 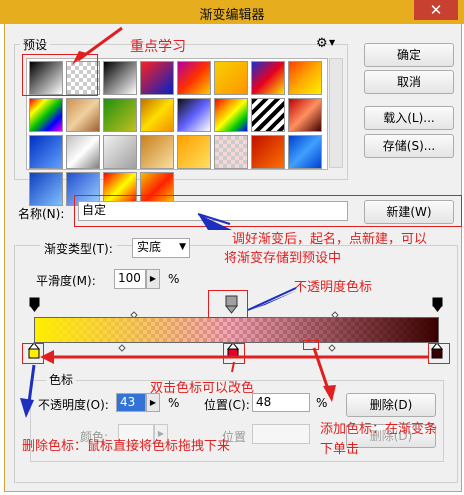 What do you see at coordinates (60, 75) in the screenshot?
I see `preset-highlight-box` at bounding box center [60, 75].